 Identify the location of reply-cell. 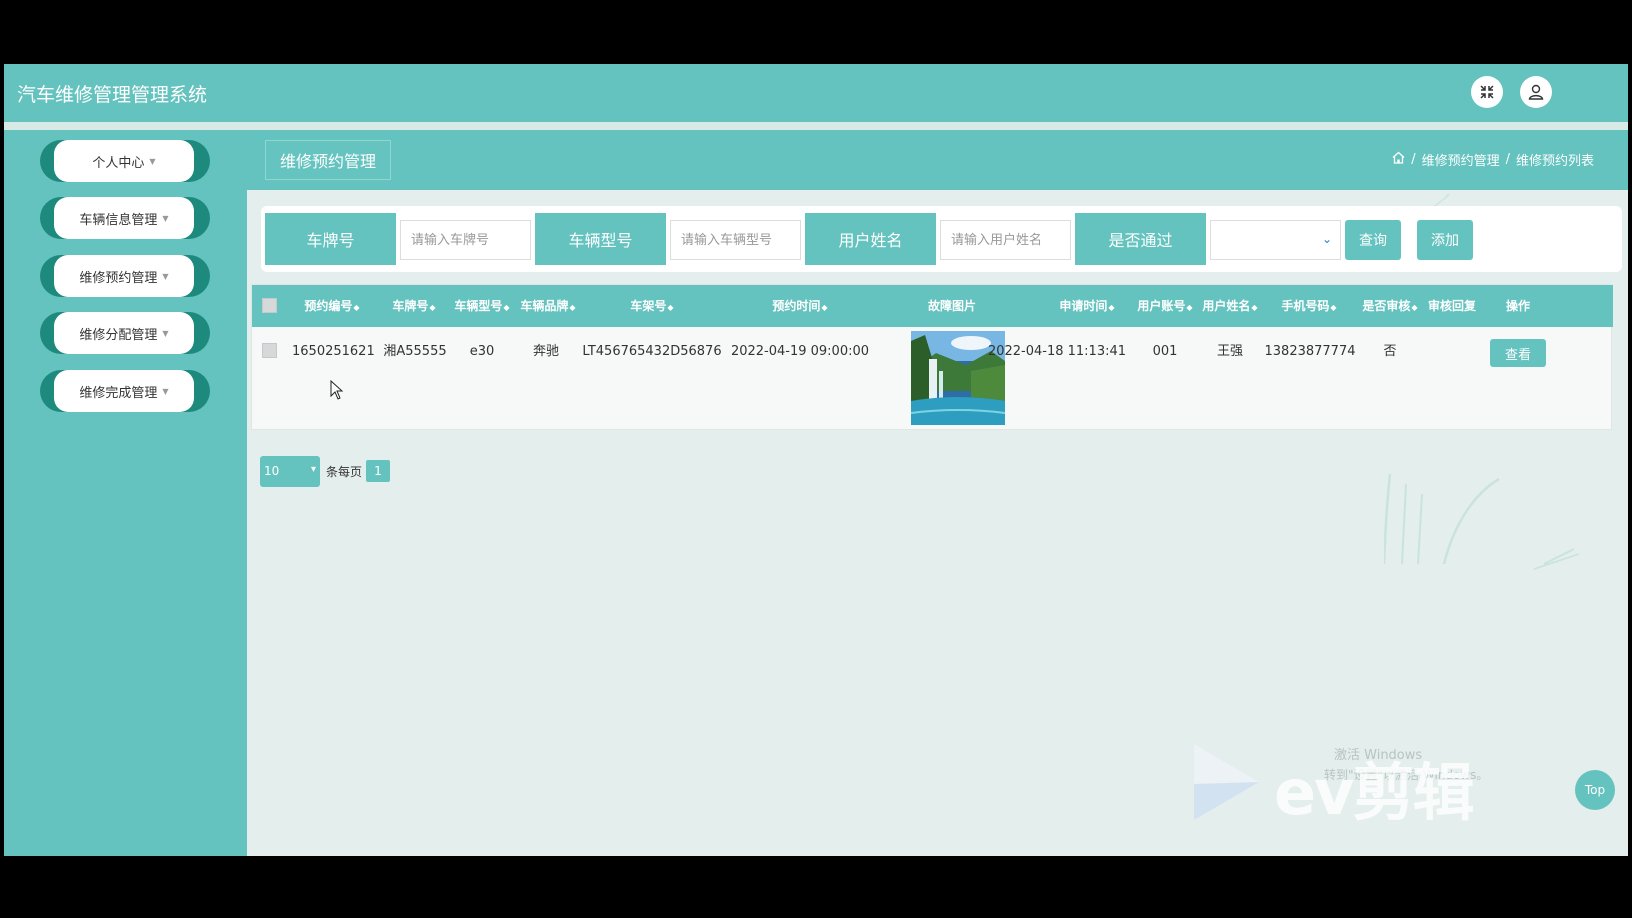
(1452, 352).